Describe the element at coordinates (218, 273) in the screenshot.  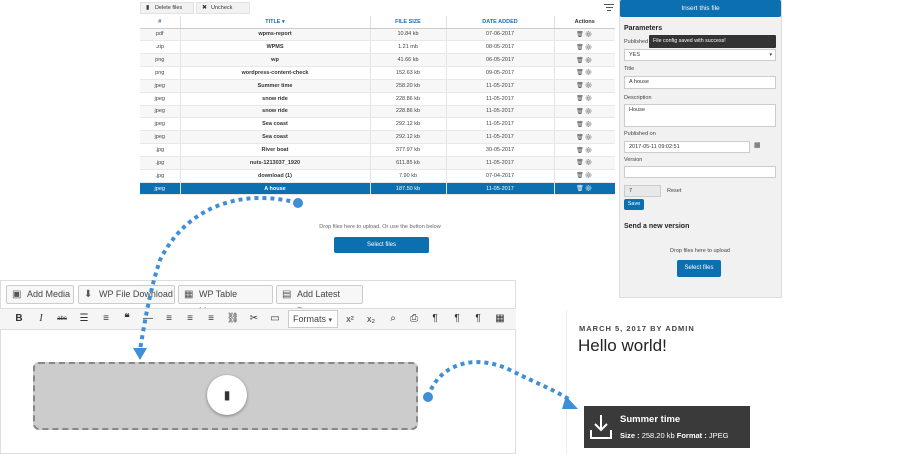
I see `arrow-to-editor` at that location.